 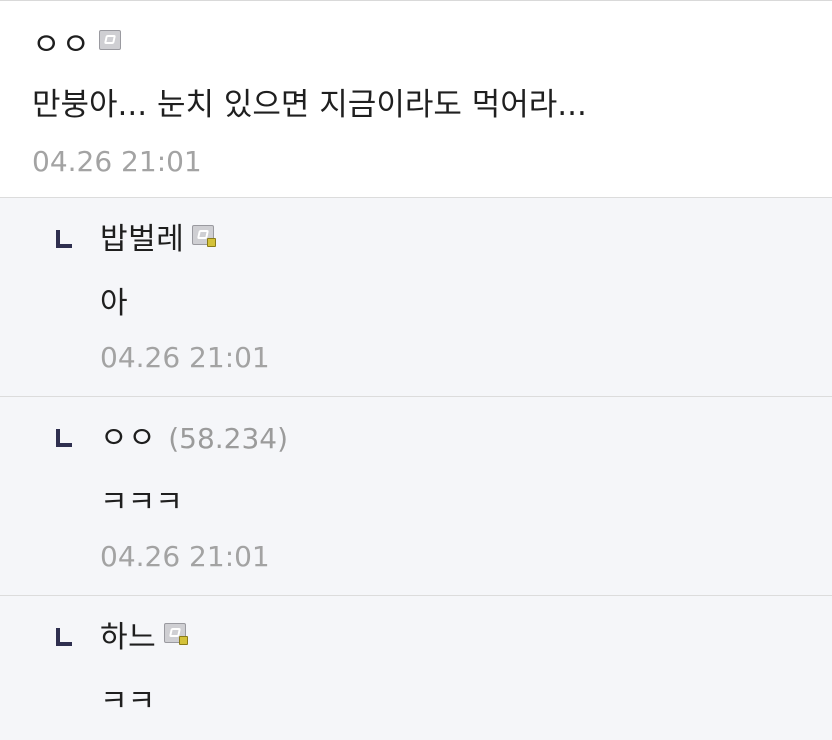 I want to click on comment-author: ㅇㅇ, so click(x=61, y=45).